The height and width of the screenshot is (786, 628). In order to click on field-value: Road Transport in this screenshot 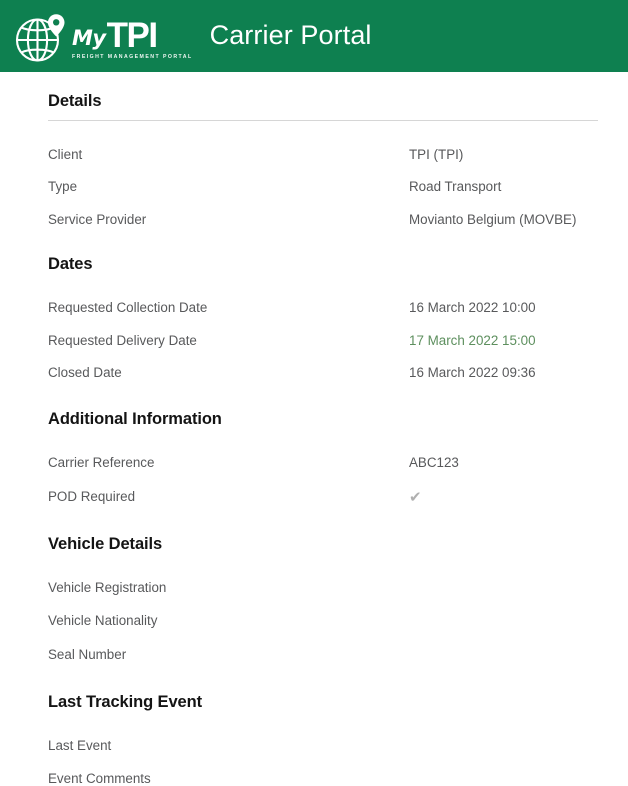, I will do `click(455, 187)`.